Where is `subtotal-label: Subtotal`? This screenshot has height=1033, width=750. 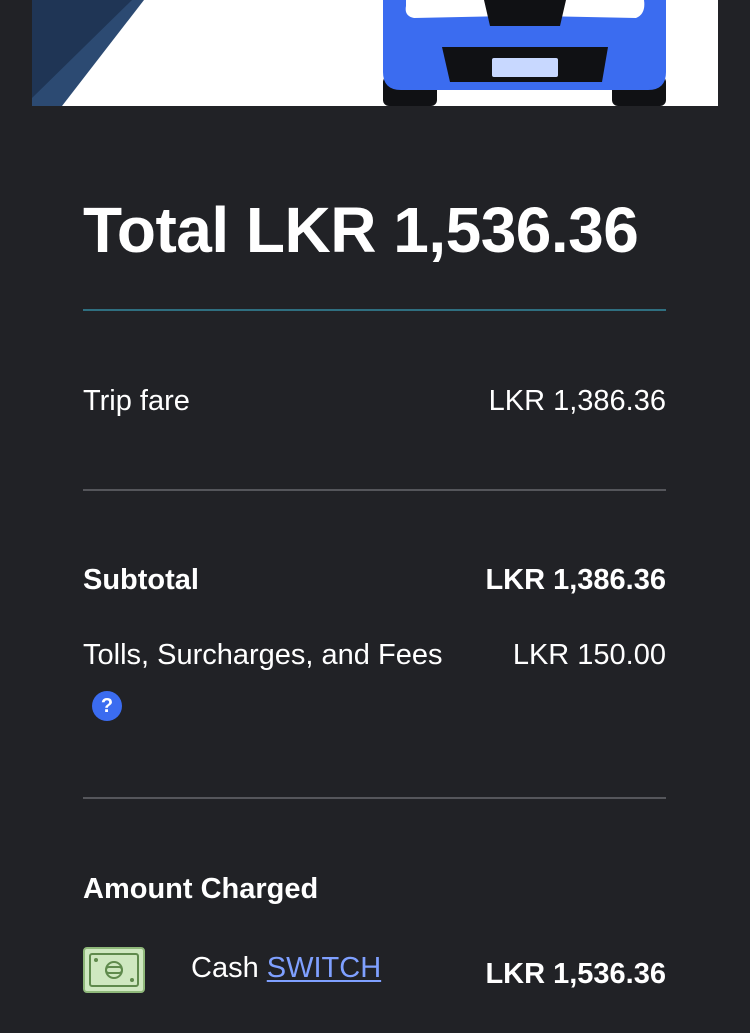 subtotal-label: Subtotal is located at coordinates (141, 580).